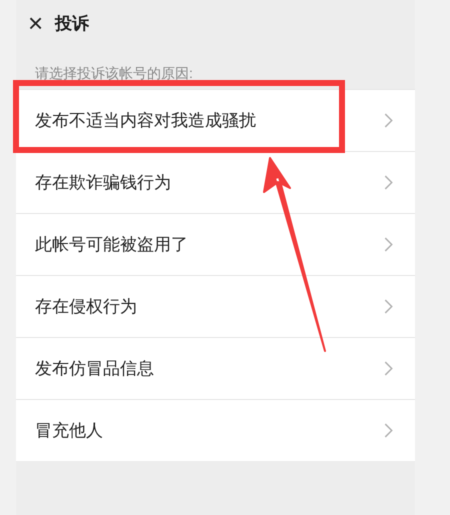  I want to click on prompt-text: 请选择投诉该帐号的原因:, so click(114, 73).